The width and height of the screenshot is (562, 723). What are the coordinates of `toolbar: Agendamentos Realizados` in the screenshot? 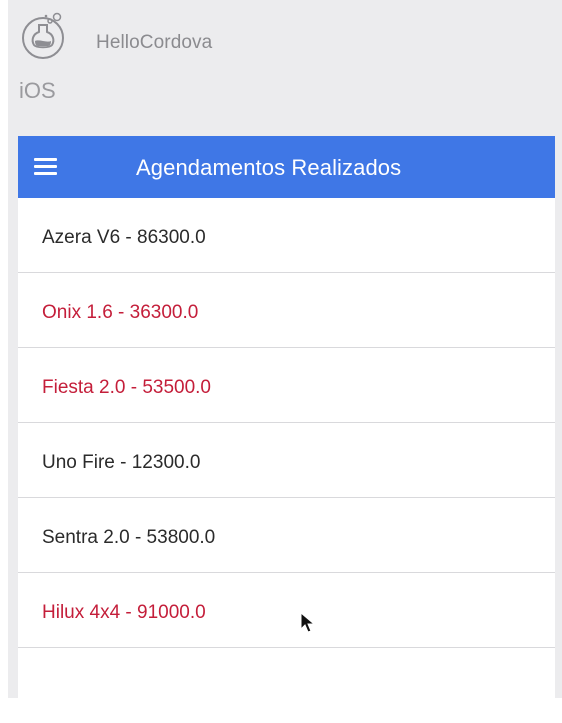 It's located at (286, 167).